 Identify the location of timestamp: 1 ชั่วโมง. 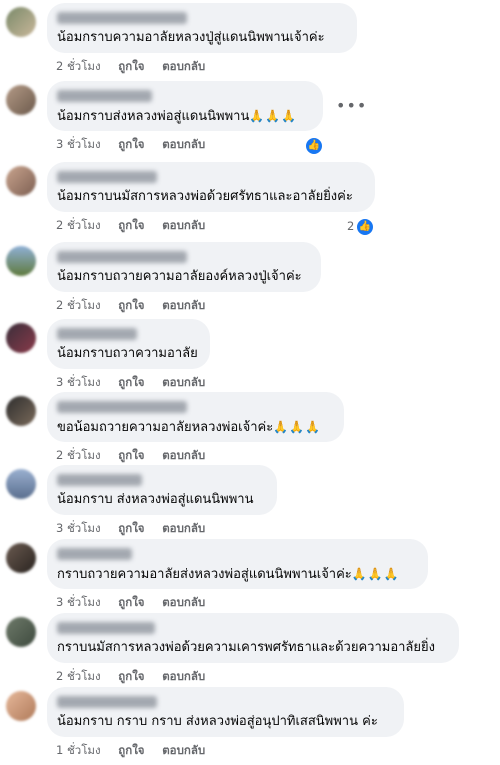
(78, 750).